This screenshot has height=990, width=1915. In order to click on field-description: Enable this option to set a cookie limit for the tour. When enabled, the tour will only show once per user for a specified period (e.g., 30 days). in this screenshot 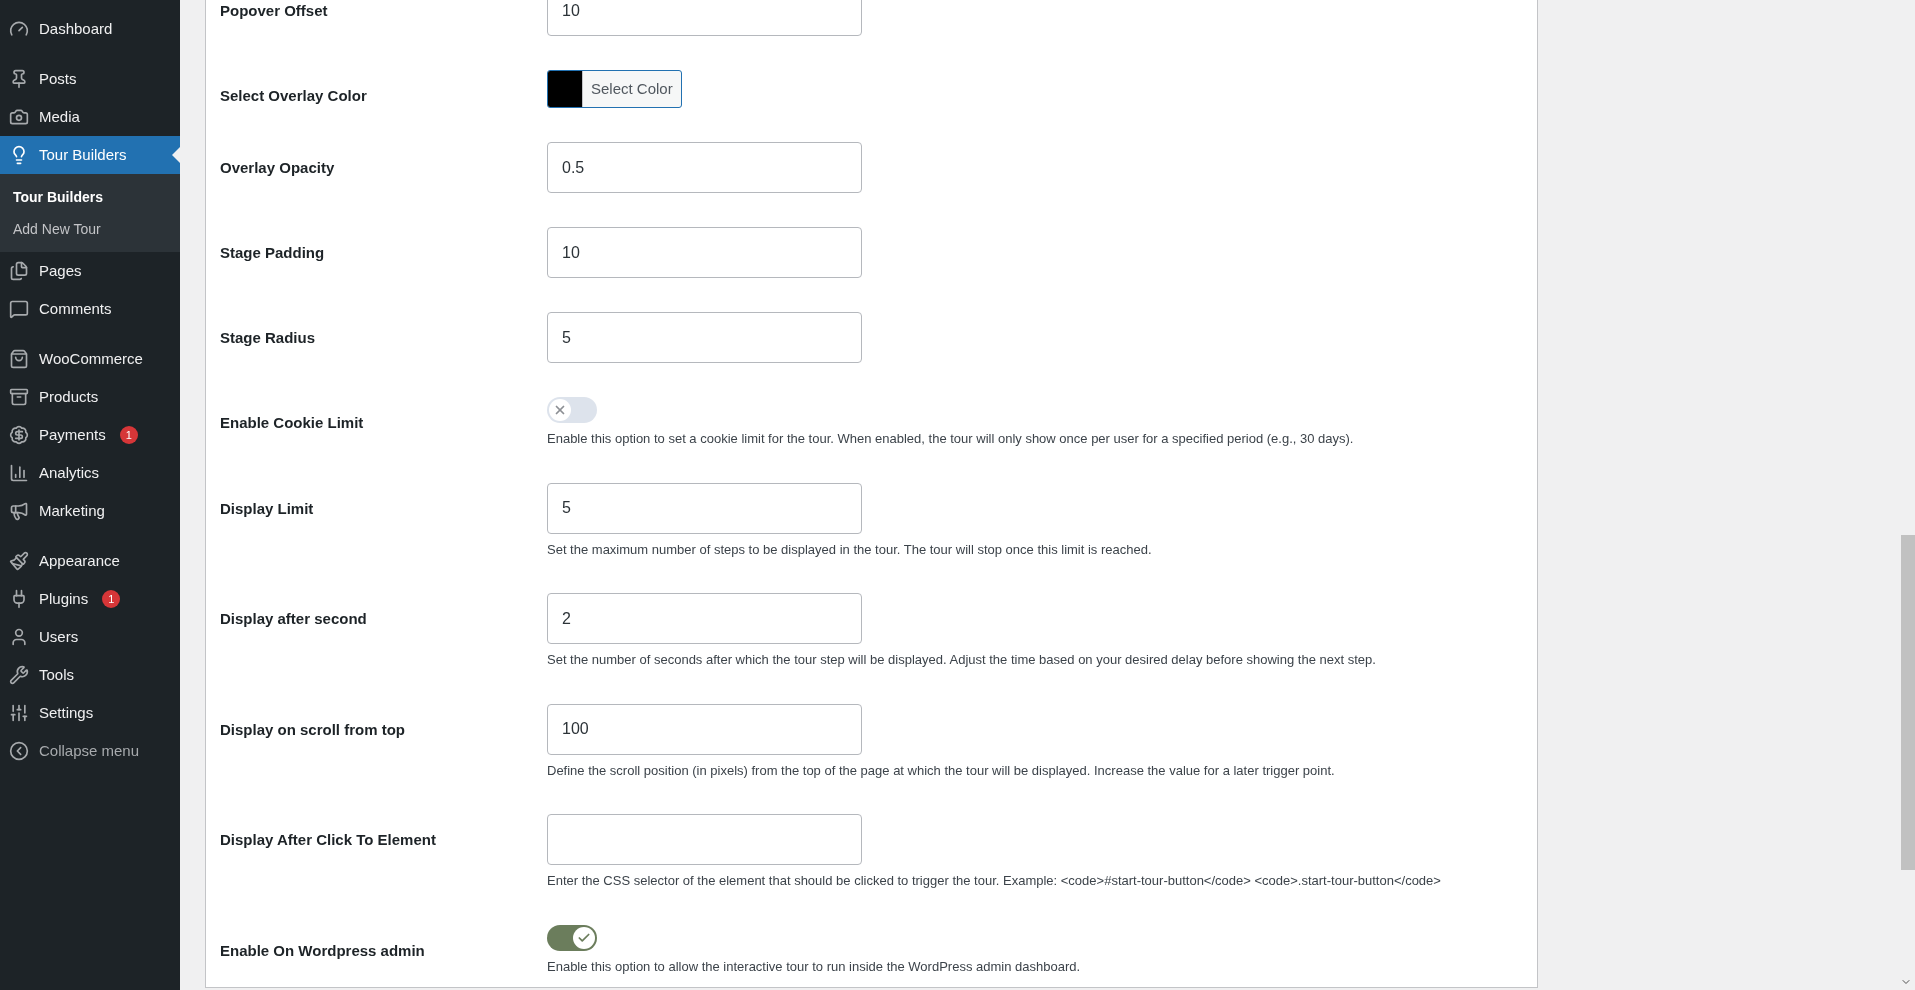, I will do `click(950, 439)`.